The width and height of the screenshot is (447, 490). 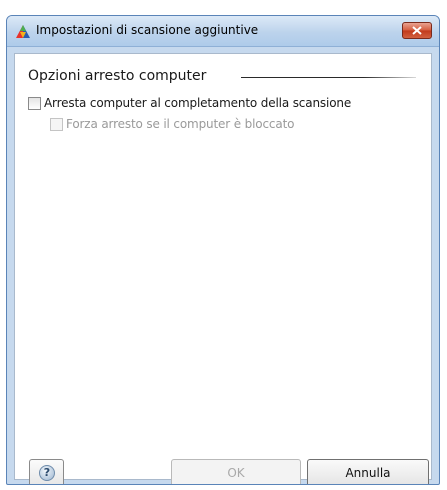 What do you see at coordinates (34, 103) in the screenshot?
I see `shutdown-checkbox` at bounding box center [34, 103].